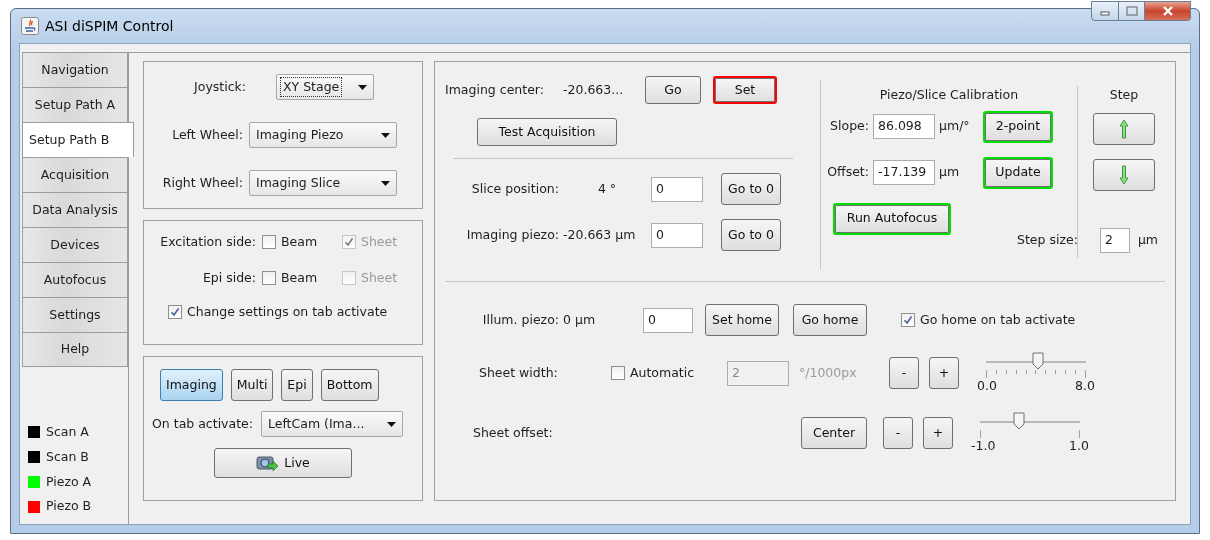  Describe the element at coordinates (513, 432) in the screenshot. I see `field-label: Sheet offset:` at that location.